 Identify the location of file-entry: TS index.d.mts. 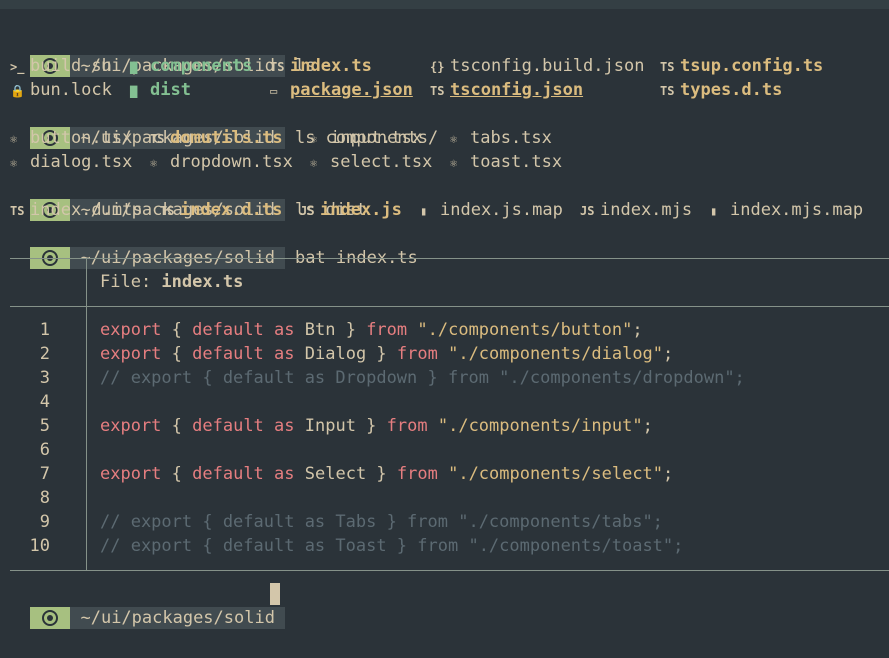
(76, 210).